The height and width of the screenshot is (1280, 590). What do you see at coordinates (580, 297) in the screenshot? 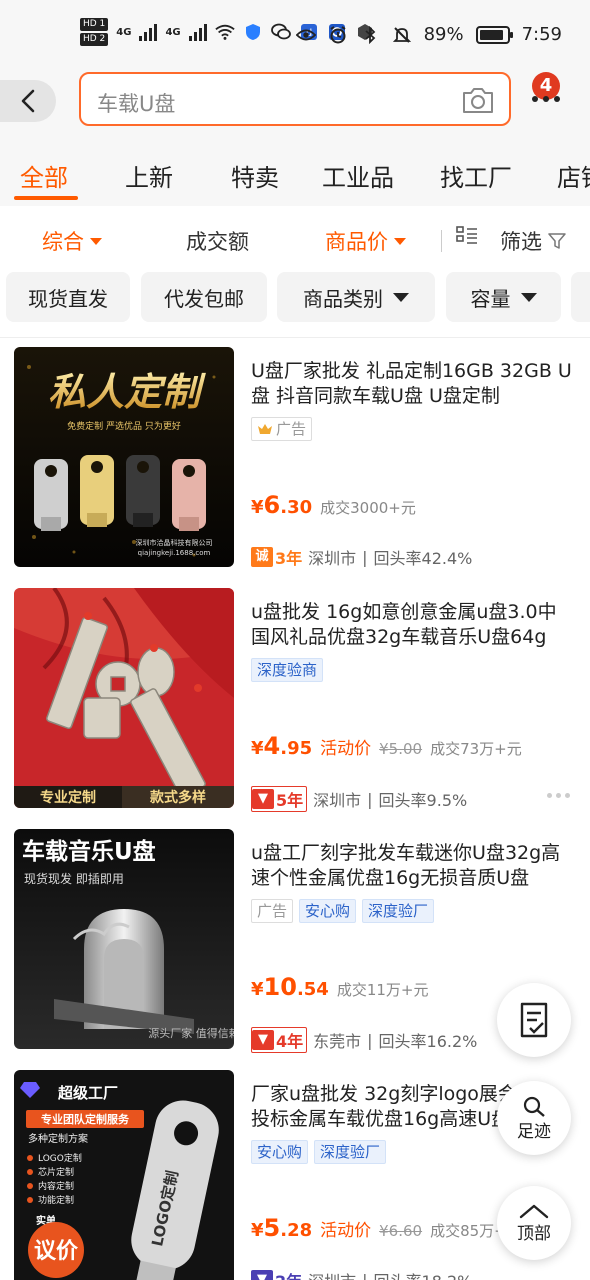
I see `chip-more` at bounding box center [580, 297].